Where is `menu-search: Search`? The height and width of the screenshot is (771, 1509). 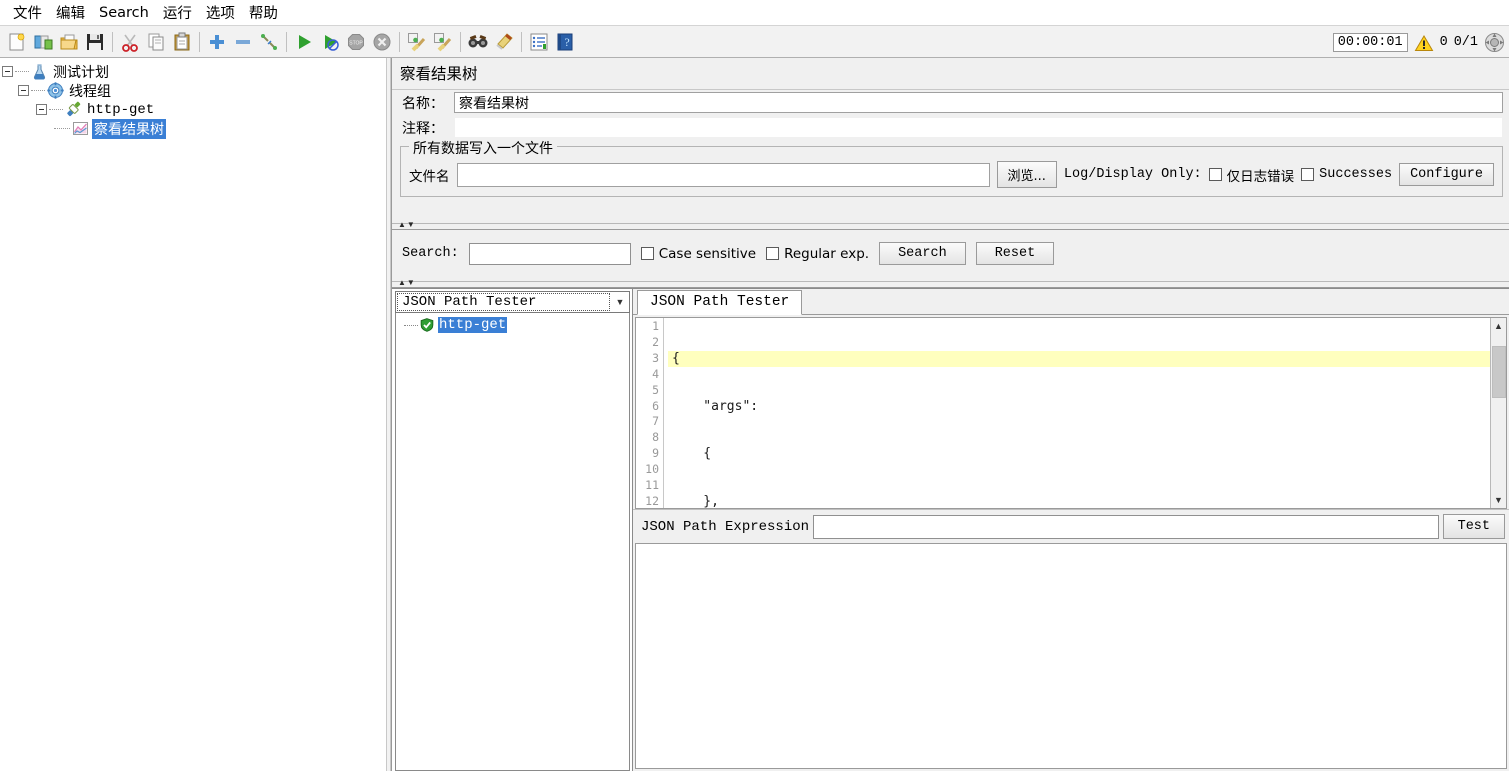
menu-search: Search is located at coordinates (124, 13).